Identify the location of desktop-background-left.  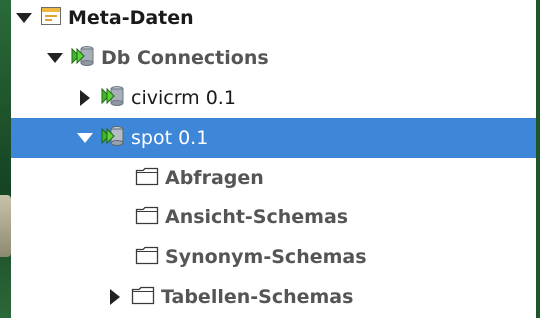
(5, 159).